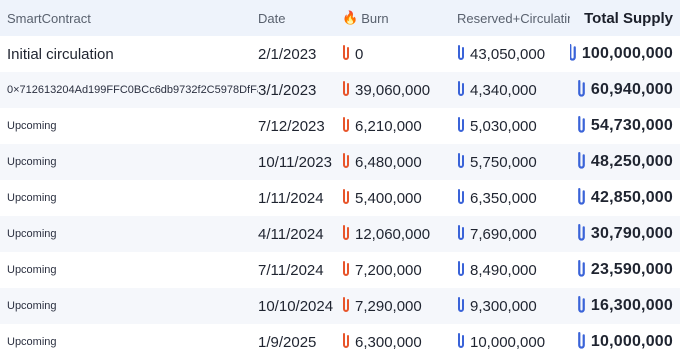 This screenshot has height=360, width=680. I want to click on total-cell: 30,790,000, so click(625, 234).